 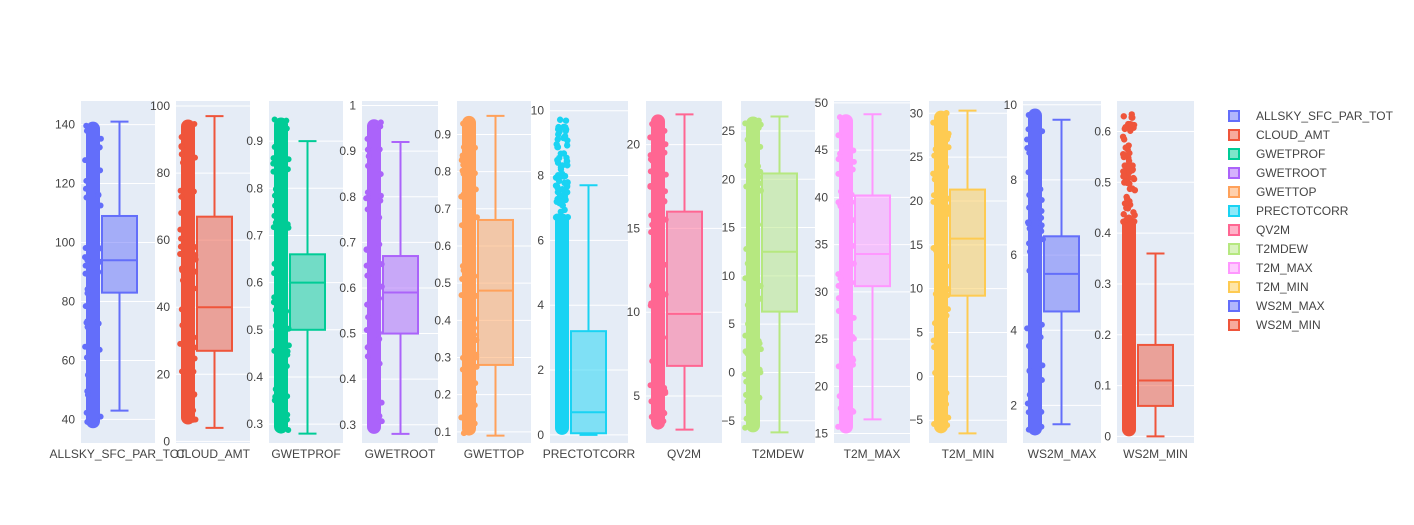 I want to click on legend-item-cloud-amt: CLOUD_AMT, so click(x=1310, y=134).